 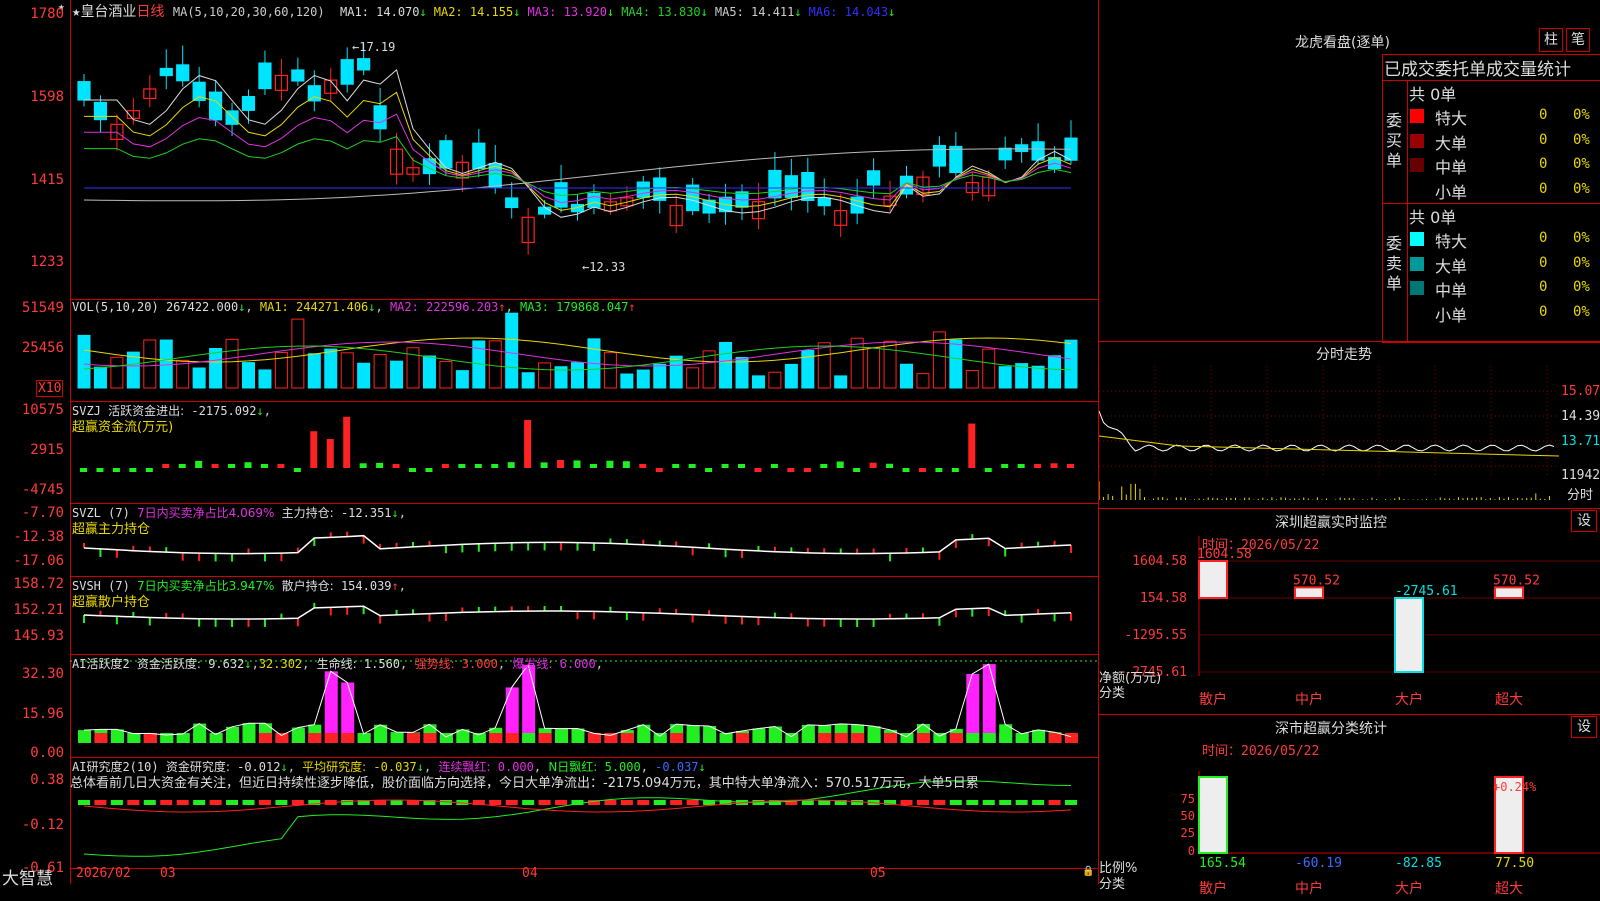 What do you see at coordinates (1584, 521) in the screenshot?
I see `sz-monitor-settings-button: 设` at bounding box center [1584, 521].